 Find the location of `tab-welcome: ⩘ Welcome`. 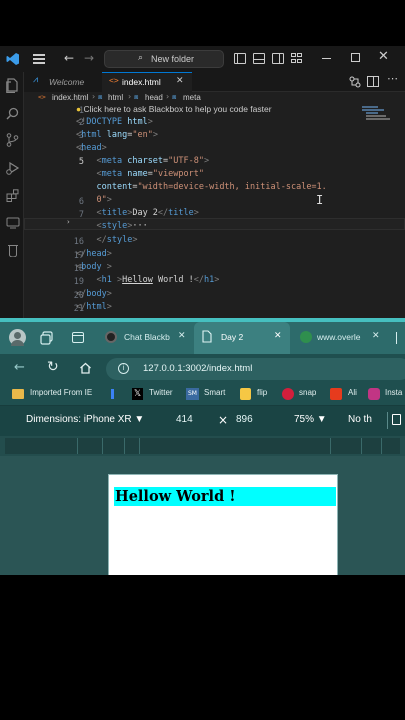

tab-welcome: ⩘ Welcome is located at coordinates (63, 82).